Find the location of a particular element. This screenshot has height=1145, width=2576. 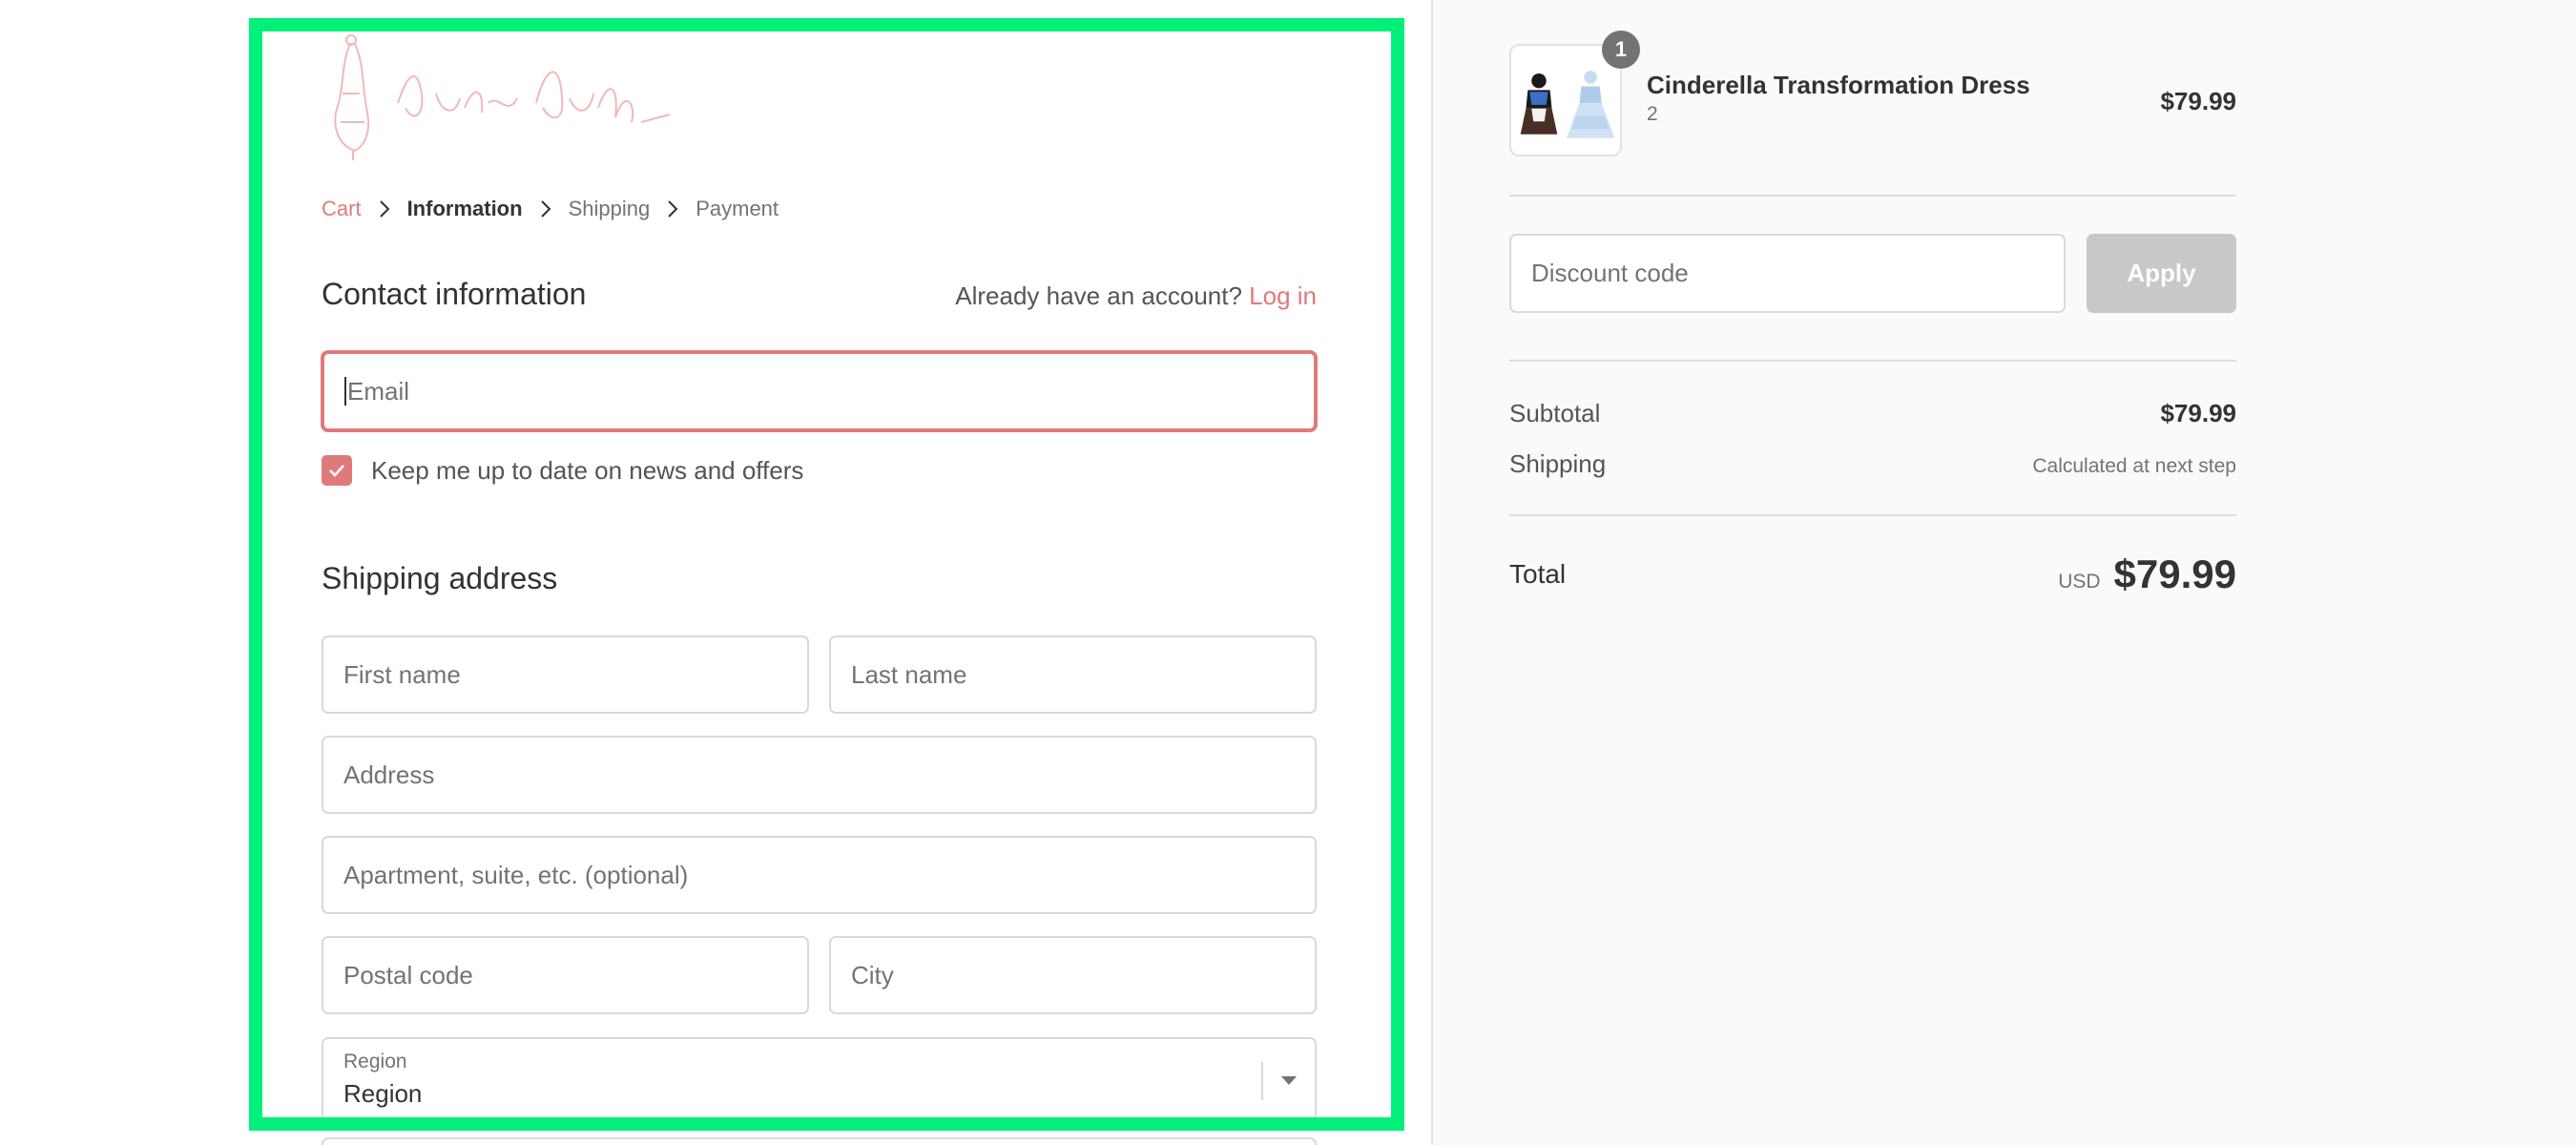

total-value: $79.99 is located at coordinates (2174, 574).